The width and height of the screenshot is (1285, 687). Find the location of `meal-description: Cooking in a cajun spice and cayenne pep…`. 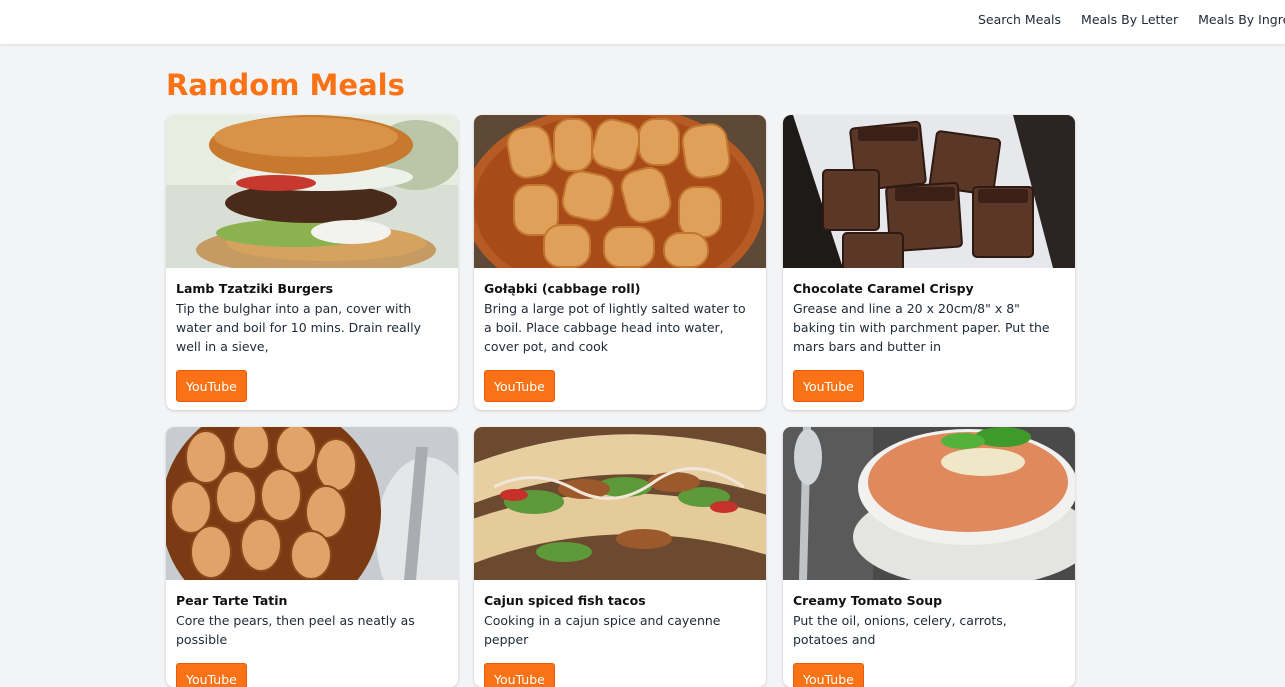

meal-description: Cooking in a cajun spice and cayenne pep… is located at coordinates (602, 630).